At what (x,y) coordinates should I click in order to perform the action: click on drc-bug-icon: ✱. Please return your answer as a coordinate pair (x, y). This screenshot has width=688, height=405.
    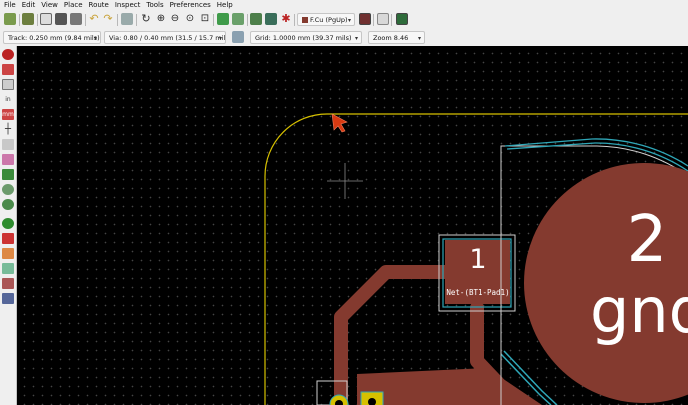
    Looking at the image, I should click on (286, 19).